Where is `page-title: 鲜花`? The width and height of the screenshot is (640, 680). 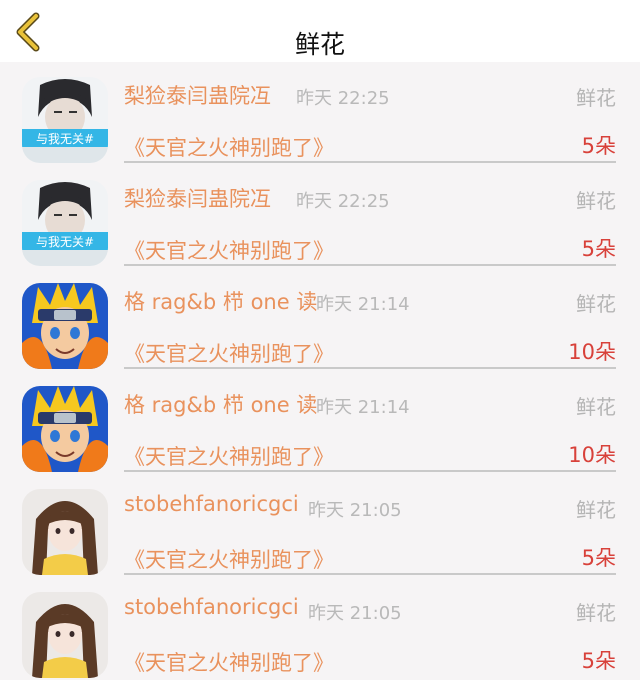 page-title: 鲜花 is located at coordinates (319, 44).